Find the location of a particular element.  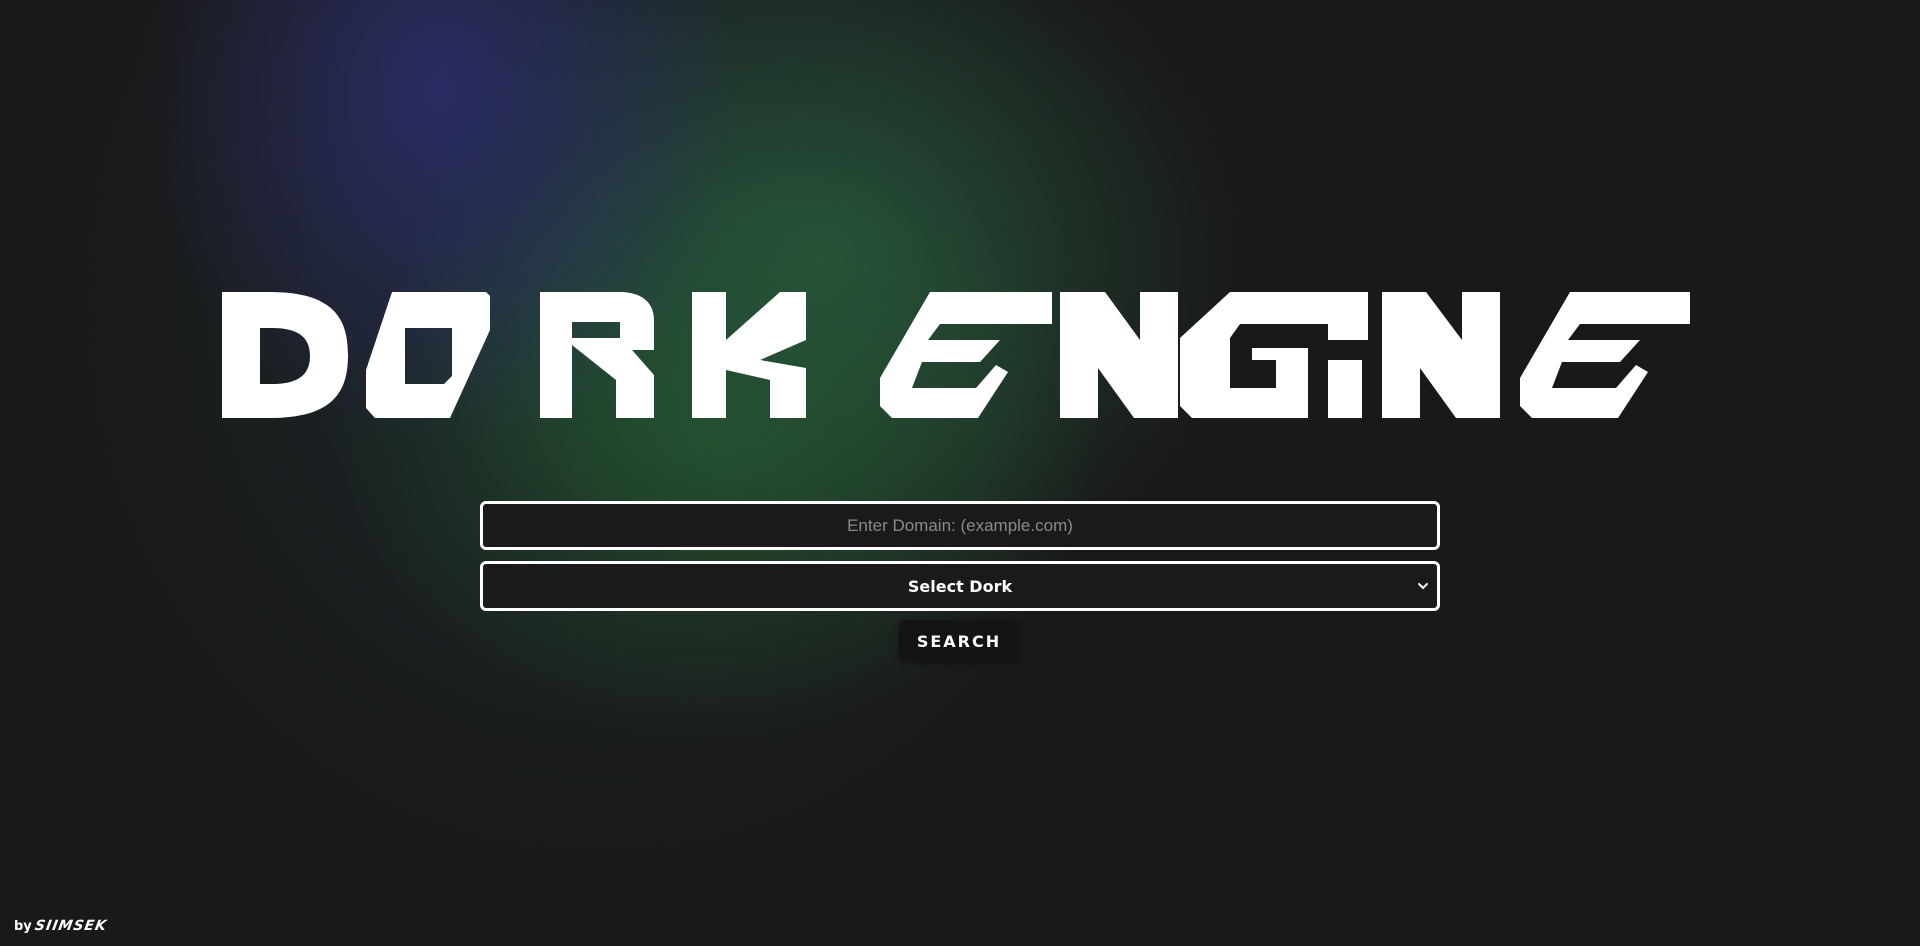

dork-select-label: Select Dork is located at coordinates (960, 586).